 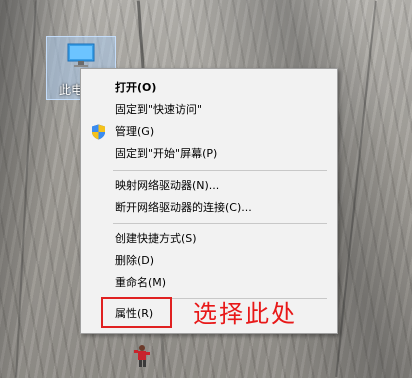 What do you see at coordinates (166, 153) in the screenshot?
I see `menu-item-label: 固定到"开始"屏幕(P)` at bounding box center [166, 153].